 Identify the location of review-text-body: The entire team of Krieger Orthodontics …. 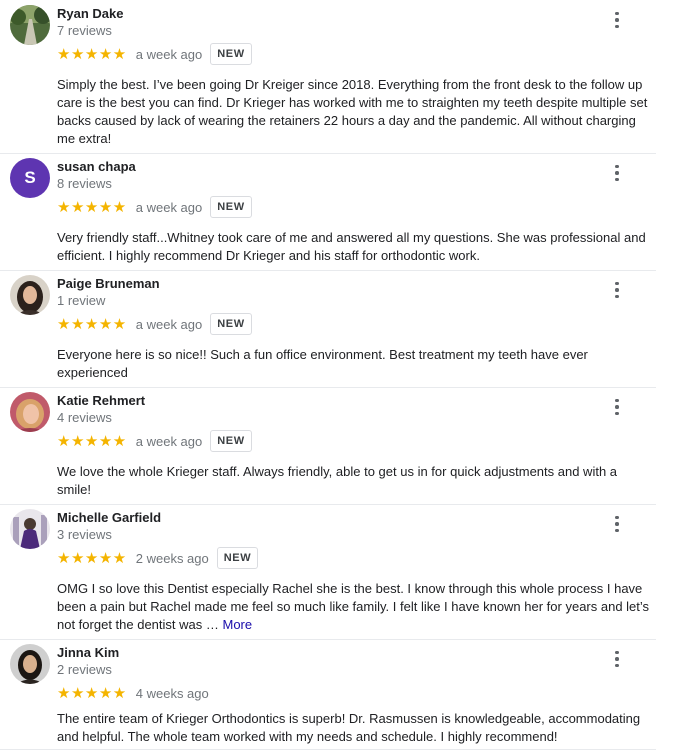
(349, 727).